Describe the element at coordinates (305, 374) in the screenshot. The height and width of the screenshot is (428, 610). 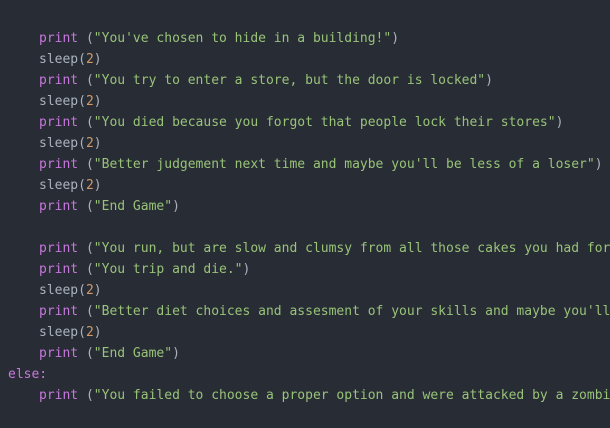
I see `code-line-else: else:` at that location.